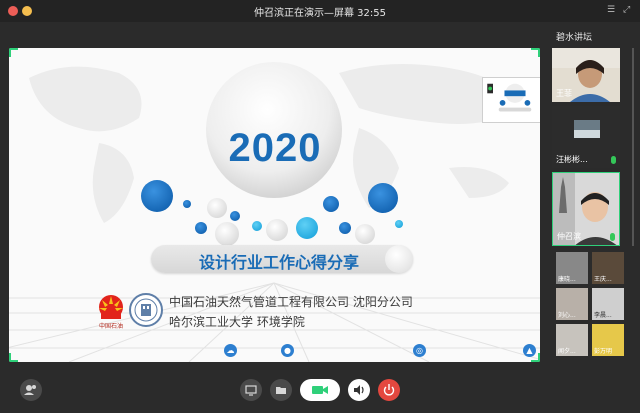 Image resolution: width=640 pixels, height=413 pixels. I want to click on slide-footer-icon: ●, so click(287, 350).